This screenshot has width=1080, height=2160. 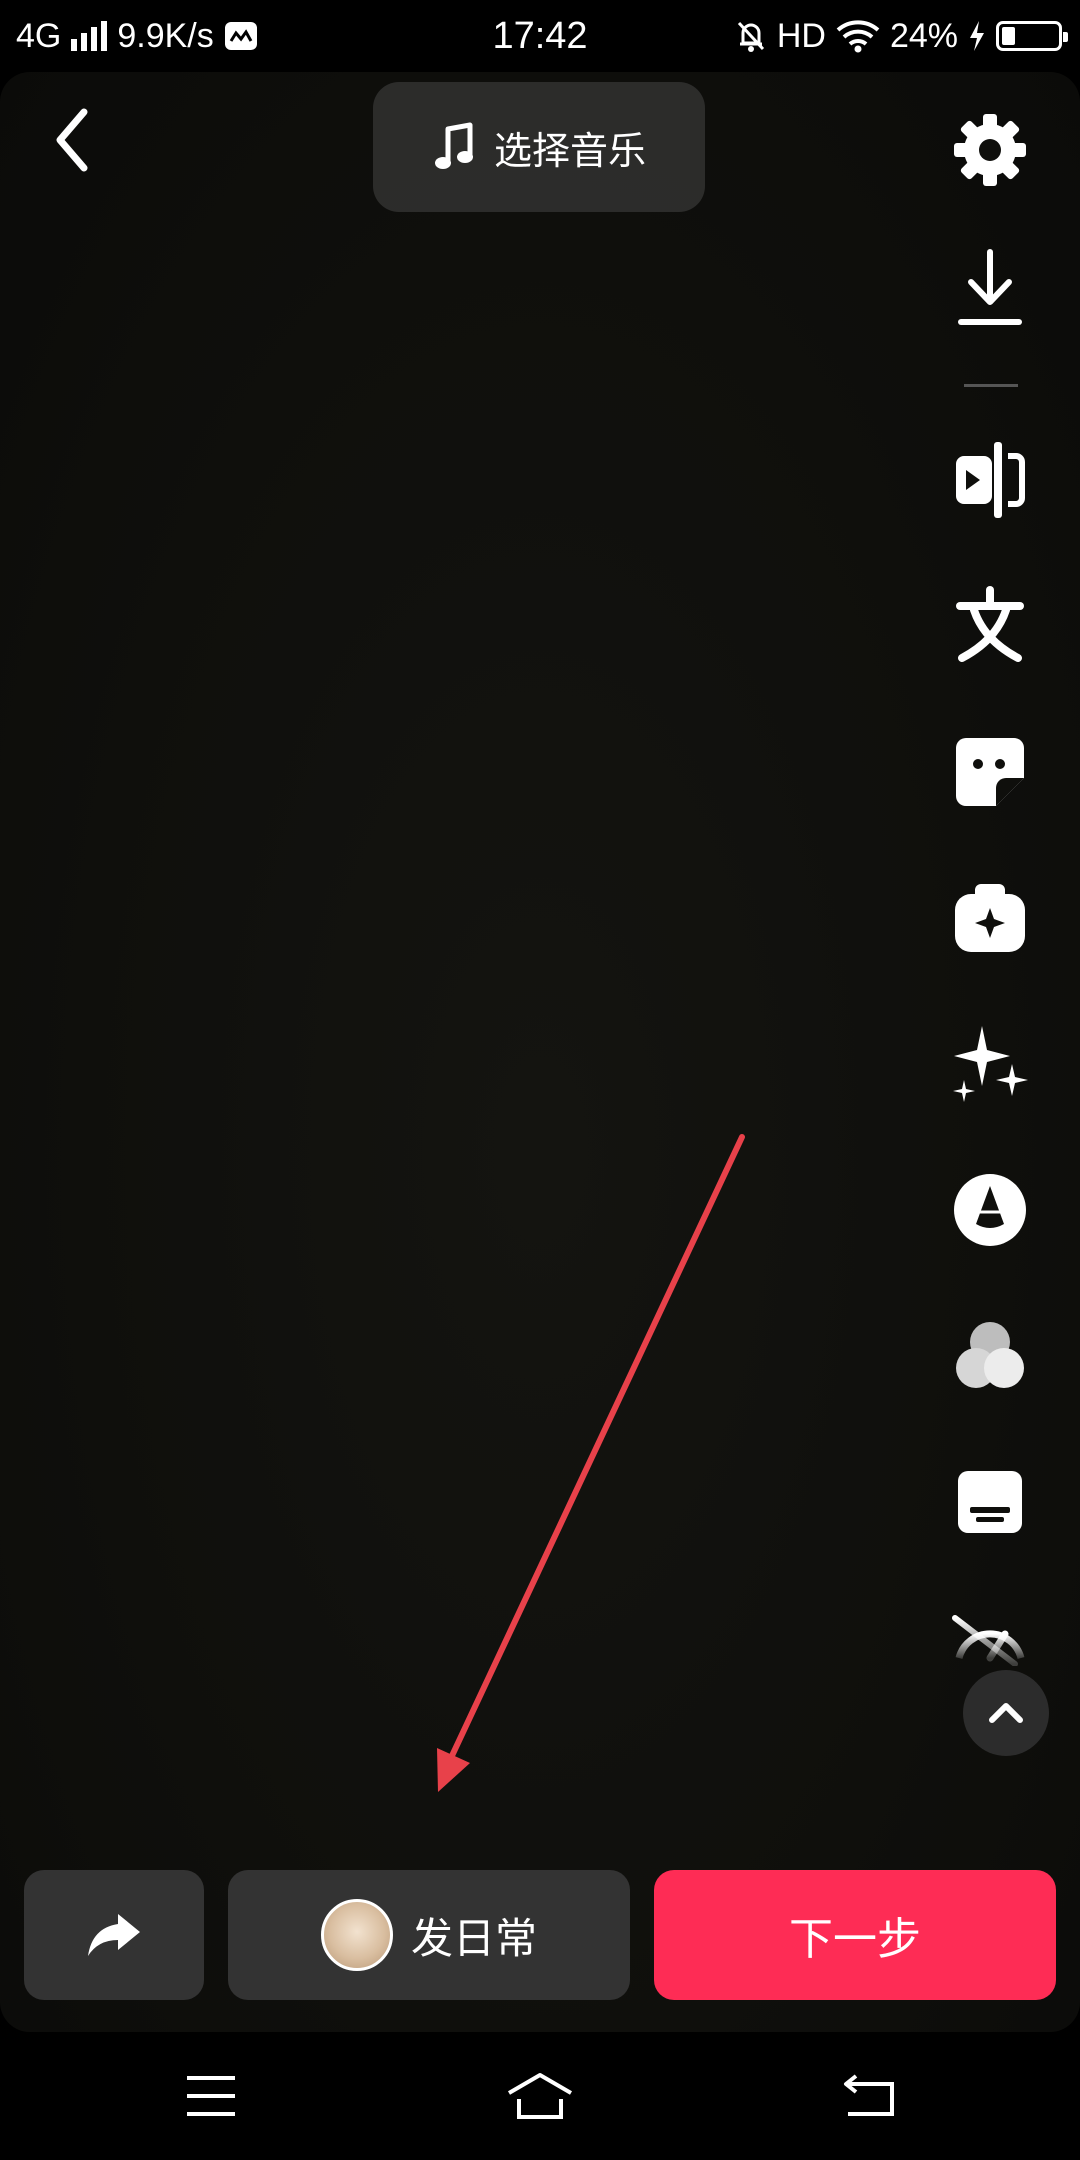 I want to click on download-button, so click(x=990, y=288).